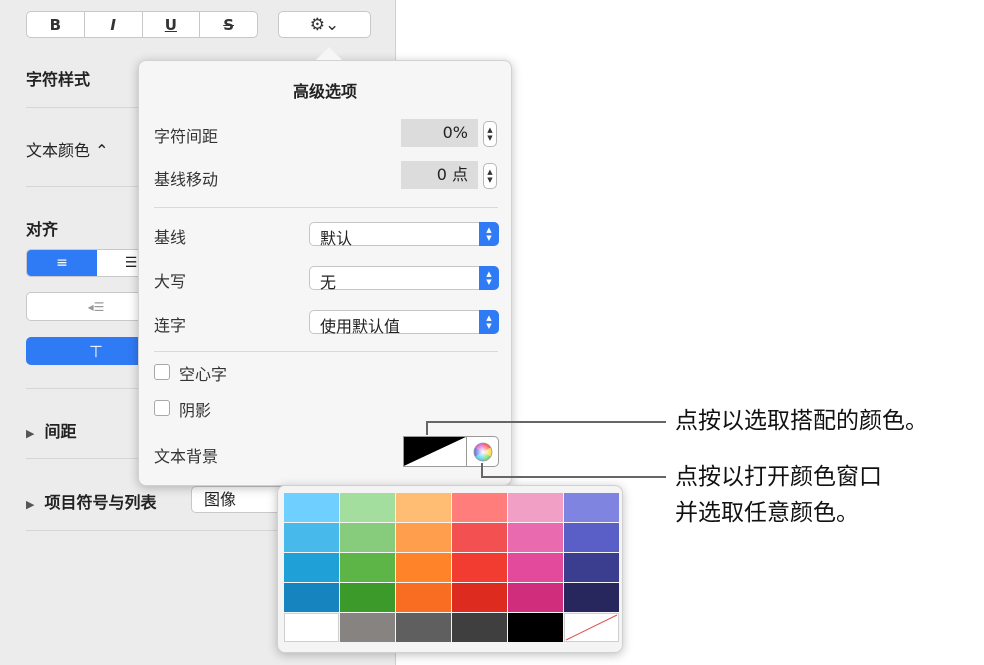 Image resolution: width=984 pixels, height=665 pixels. I want to click on align-top-icon: ⊤, so click(96, 351).